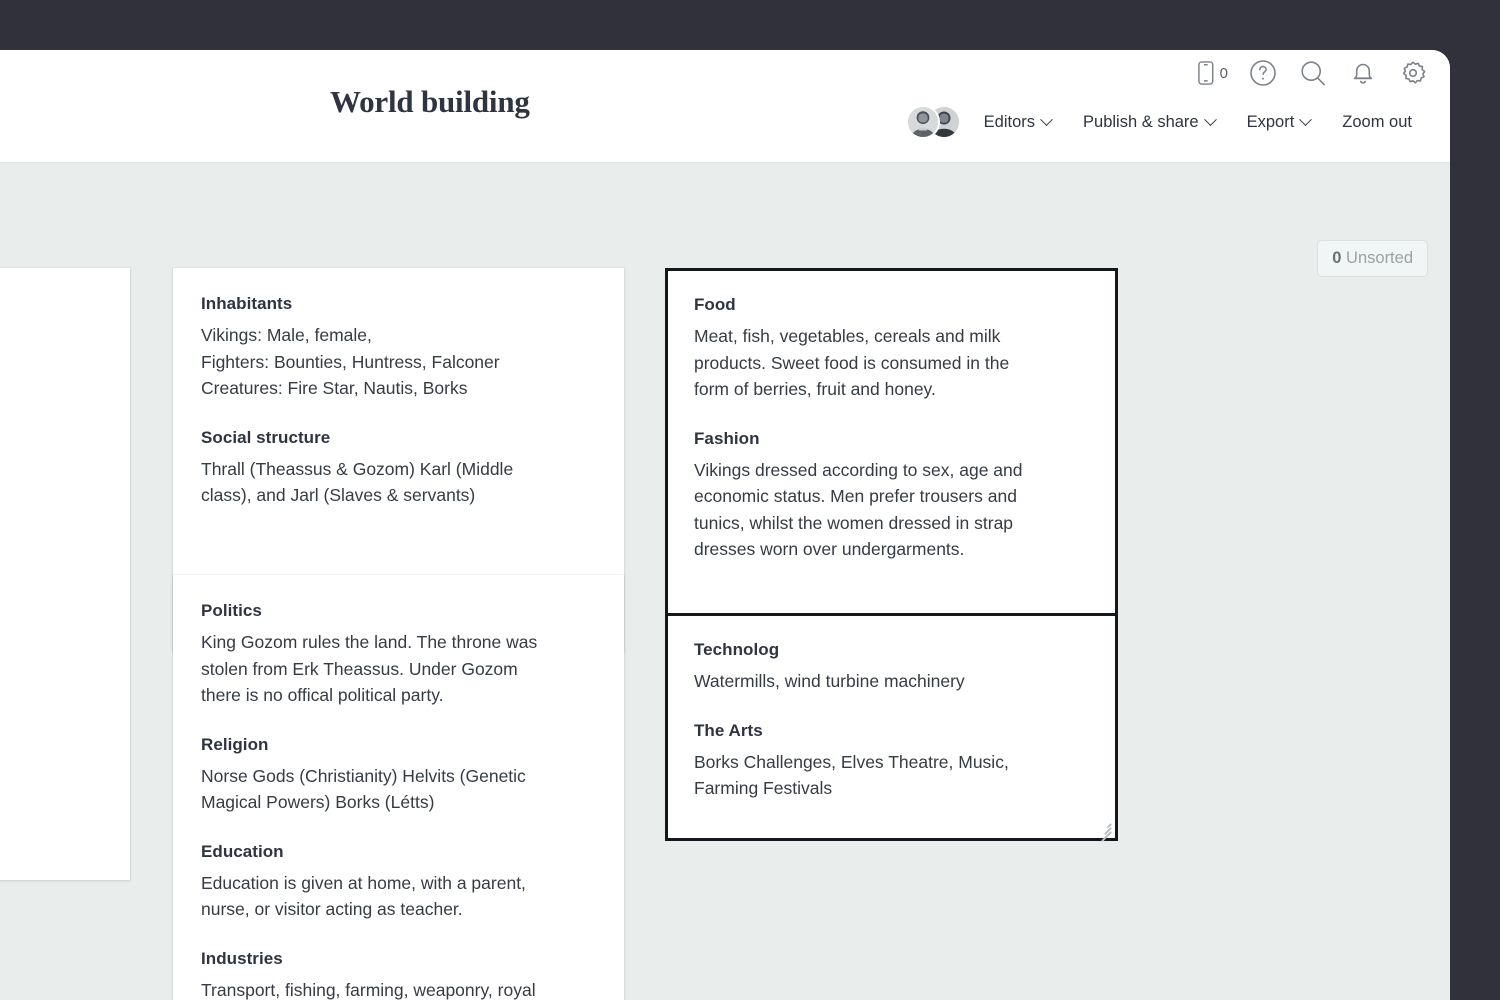 Image resolution: width=1500 pixels, height=1000 pixels. What do you see at coordinates (1104, 830) in the screenshot?
I see `card-resize-handle` at bounding box center [1104, 830].